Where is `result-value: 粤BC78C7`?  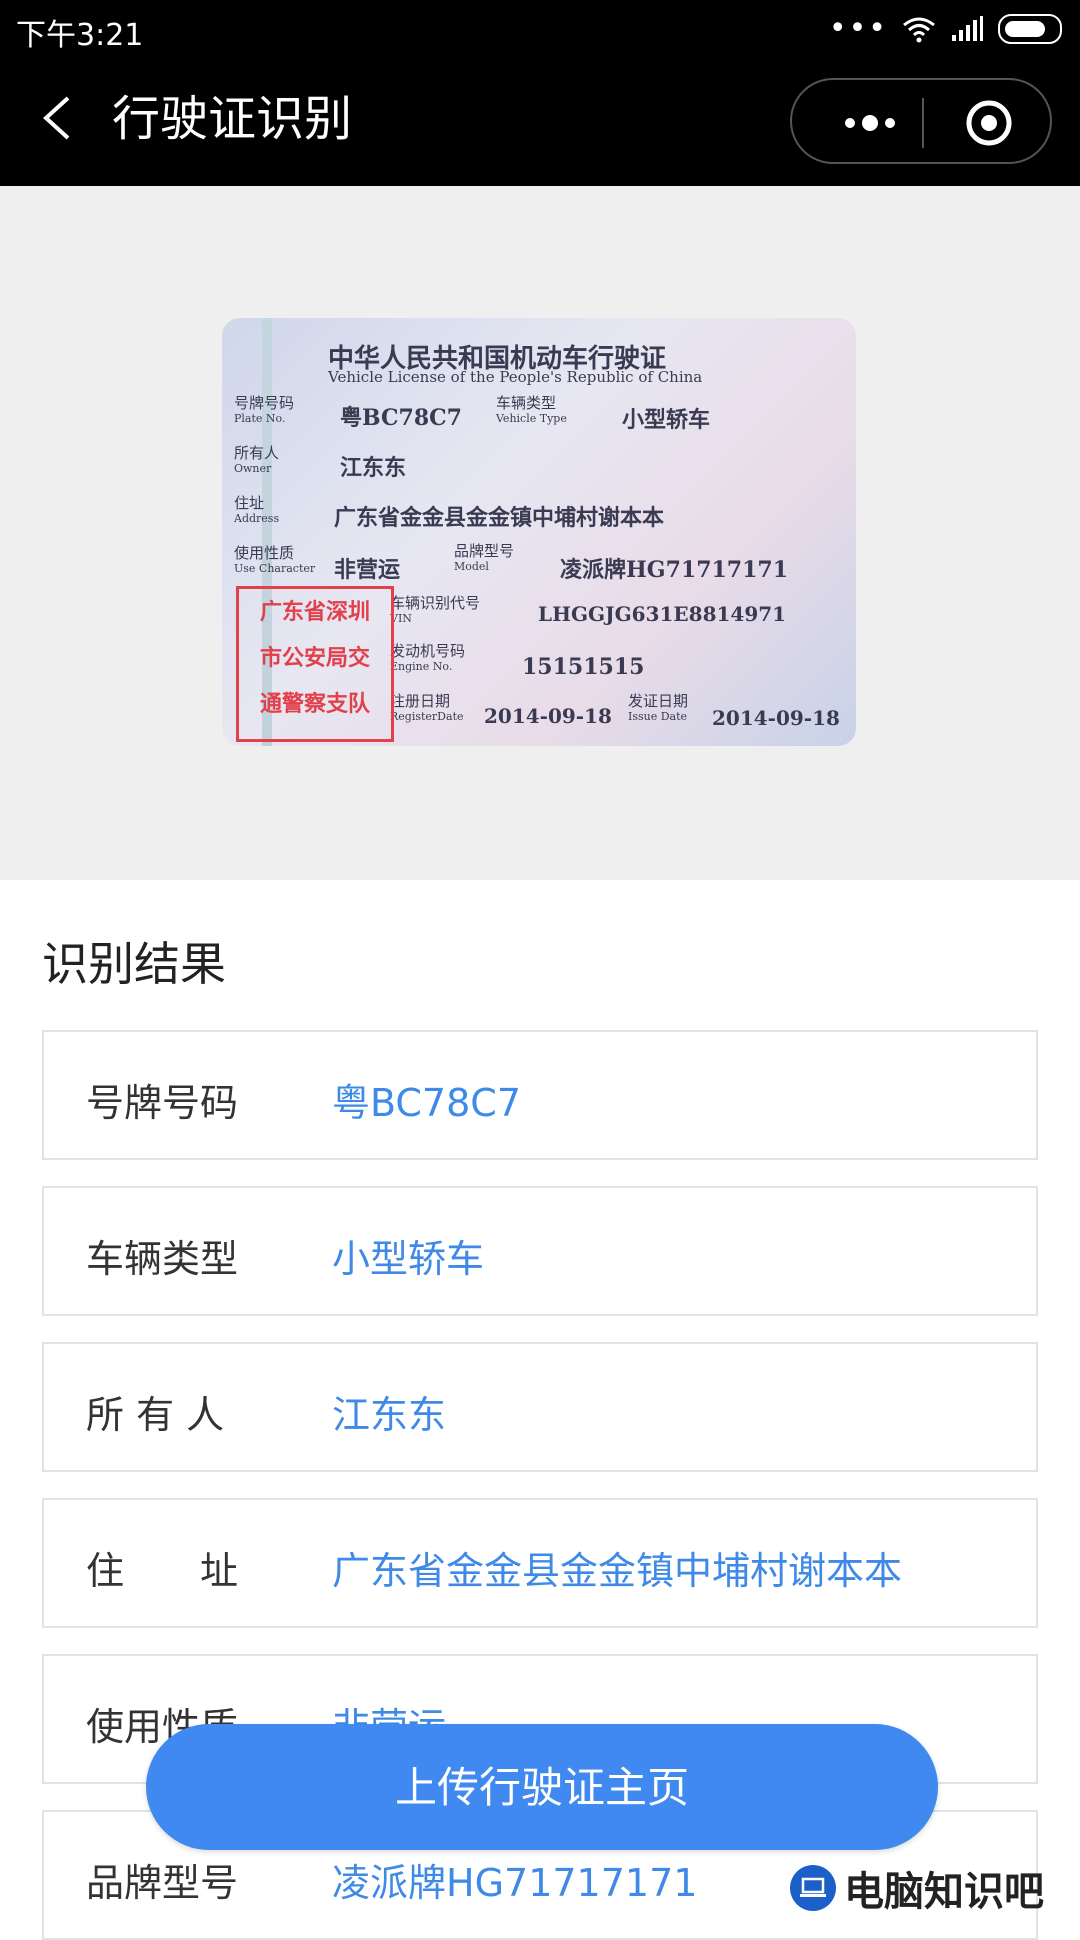
result-value: 粤BC78C7 is located at coordinates (426, 1103).